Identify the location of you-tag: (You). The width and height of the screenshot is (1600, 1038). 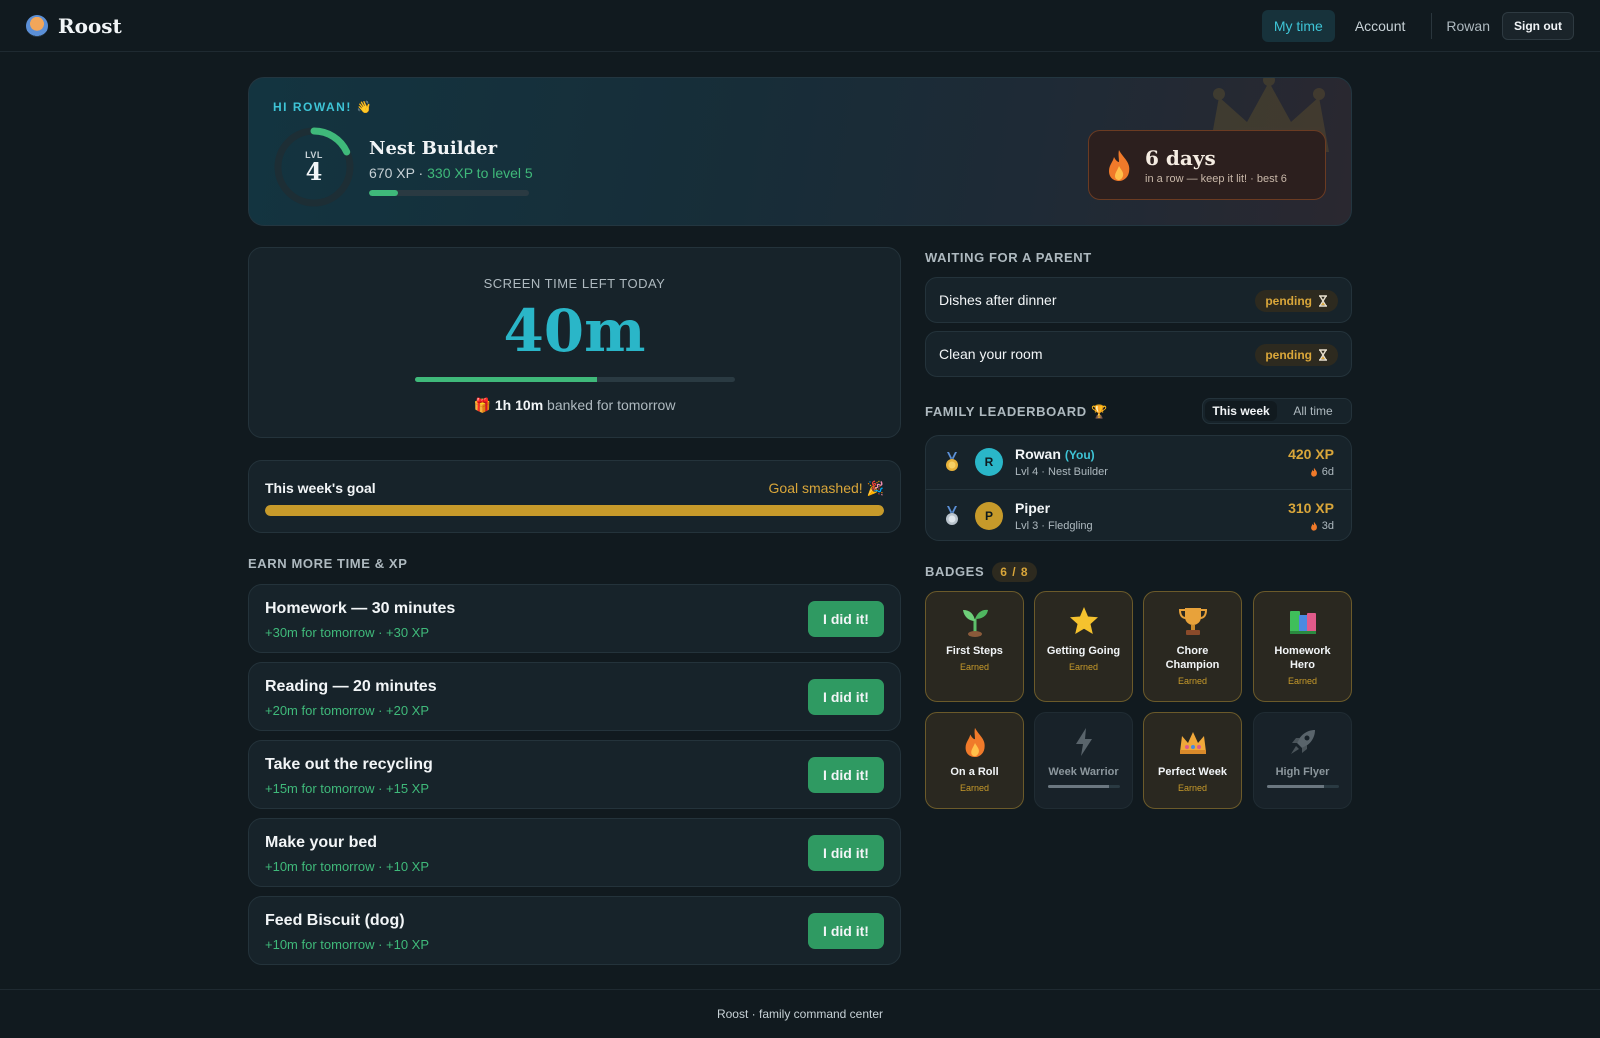
(1079, 455).